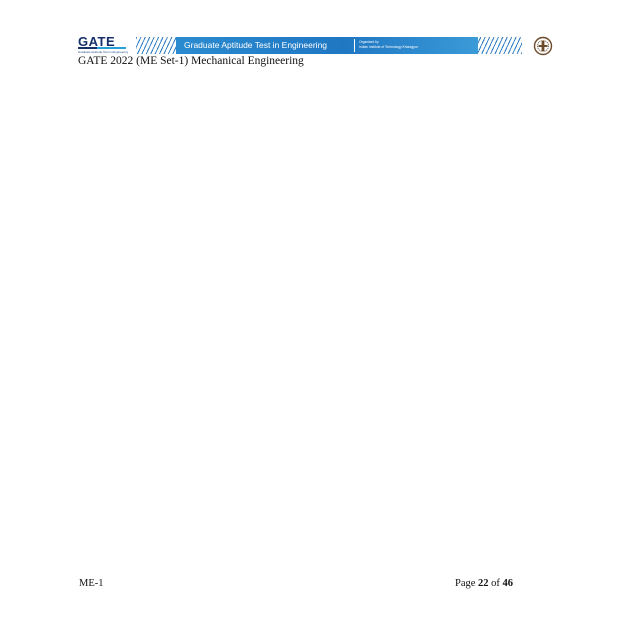 The width and height of the screenshot is (640, 640). What do you see at coordinates (102, 48) in the screenshot?
I see `logo-underline` at bounding box center [102, 48].